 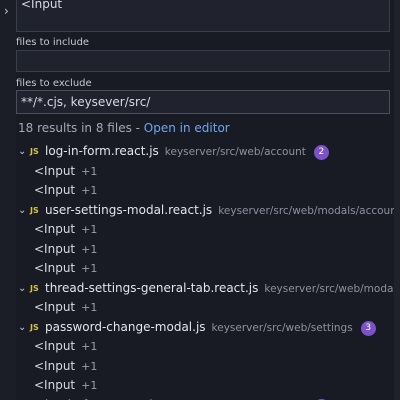 What do you see at coordinates (321, 152) in the screenshot?
I see `match-count-badge: 2` at bounding box center [321, 152].